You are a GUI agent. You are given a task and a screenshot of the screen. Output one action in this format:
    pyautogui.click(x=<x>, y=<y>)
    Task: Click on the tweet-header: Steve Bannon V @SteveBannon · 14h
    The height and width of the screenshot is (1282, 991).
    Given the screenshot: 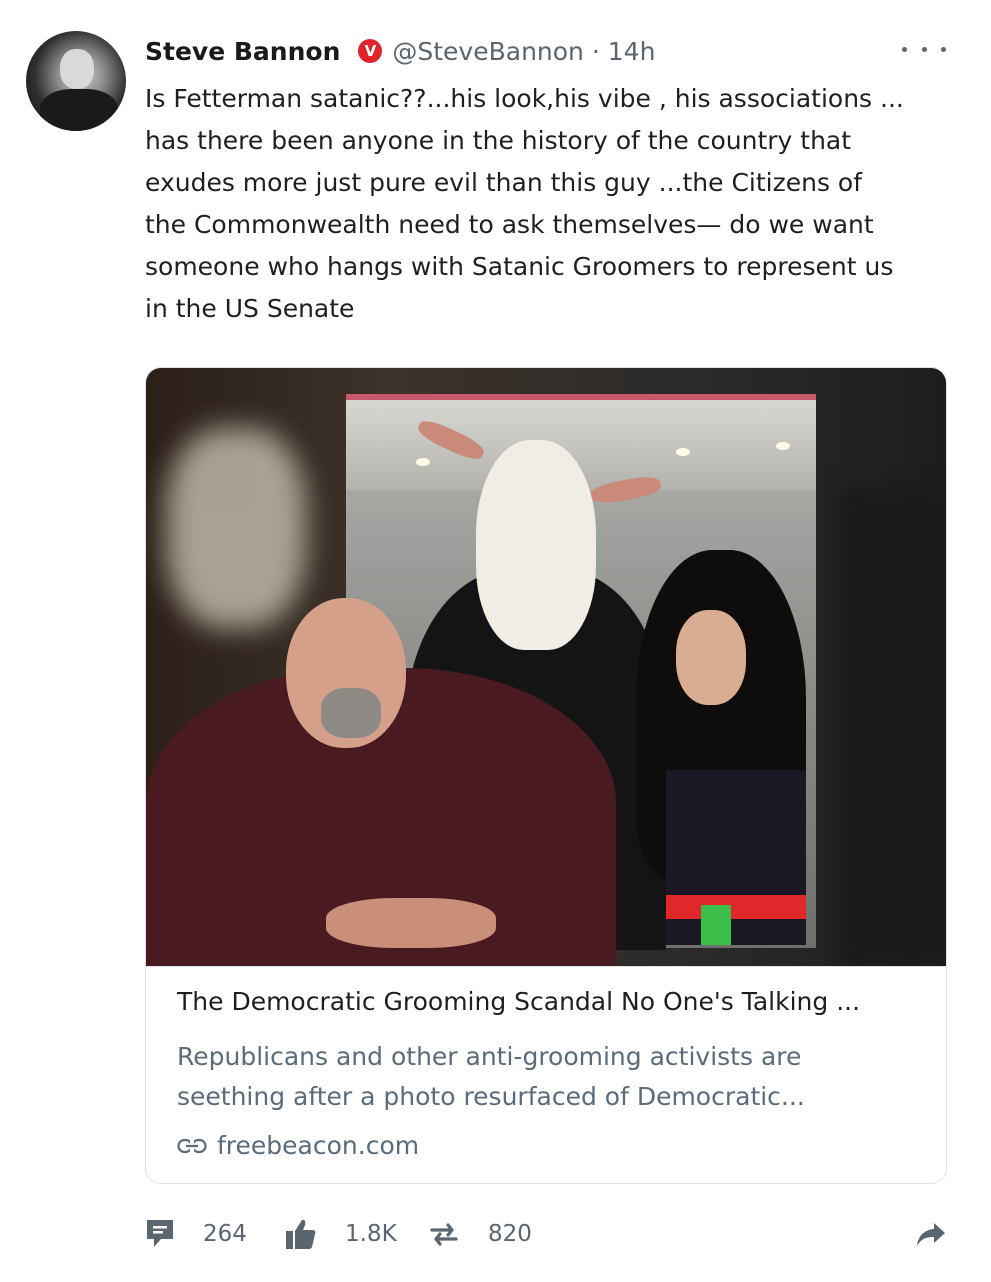 What is the action you would take?
    pyautogui.click(x=400, y=51)
    